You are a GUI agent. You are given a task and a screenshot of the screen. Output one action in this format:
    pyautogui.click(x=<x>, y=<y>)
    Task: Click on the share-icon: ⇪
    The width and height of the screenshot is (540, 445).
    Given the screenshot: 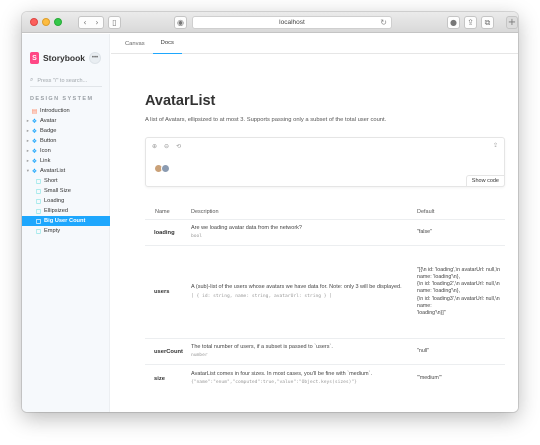 What is the action you would take?
    pyautogui.click(x=470, y=22)
    